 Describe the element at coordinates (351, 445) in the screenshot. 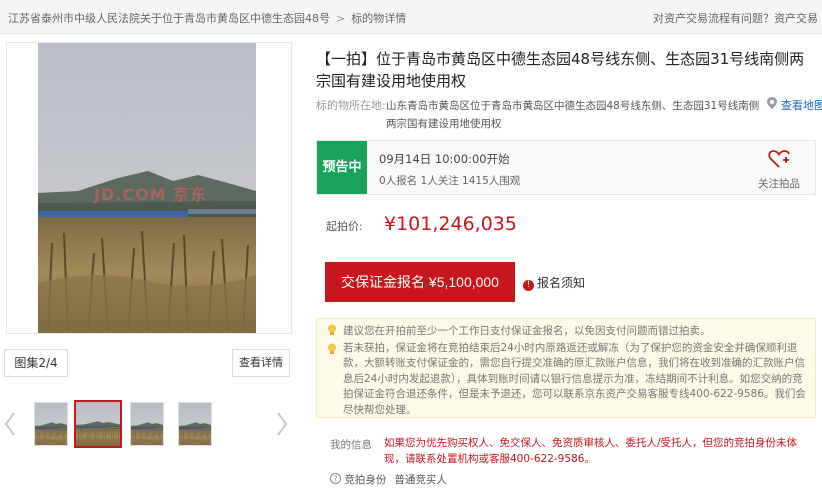

I see `my-info-label: 我的信息` at that location.